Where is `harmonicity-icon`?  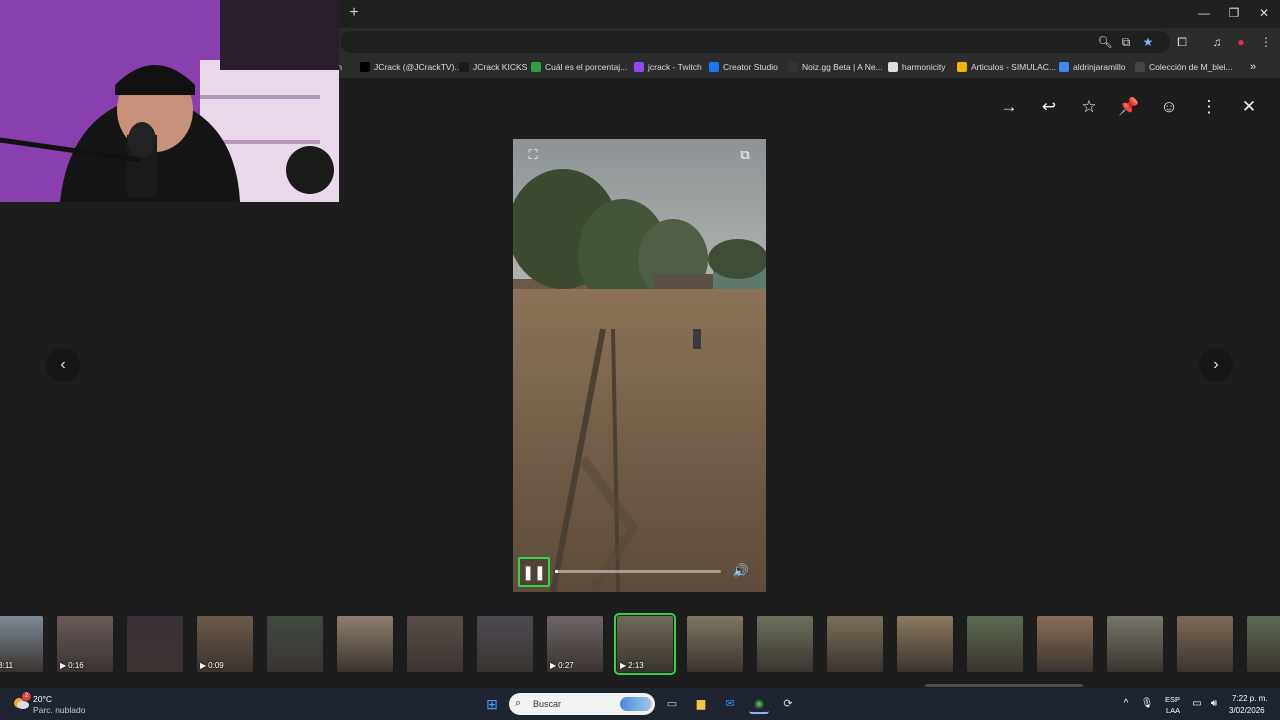
harmonicity-icon is located at coordinates (893, 67).